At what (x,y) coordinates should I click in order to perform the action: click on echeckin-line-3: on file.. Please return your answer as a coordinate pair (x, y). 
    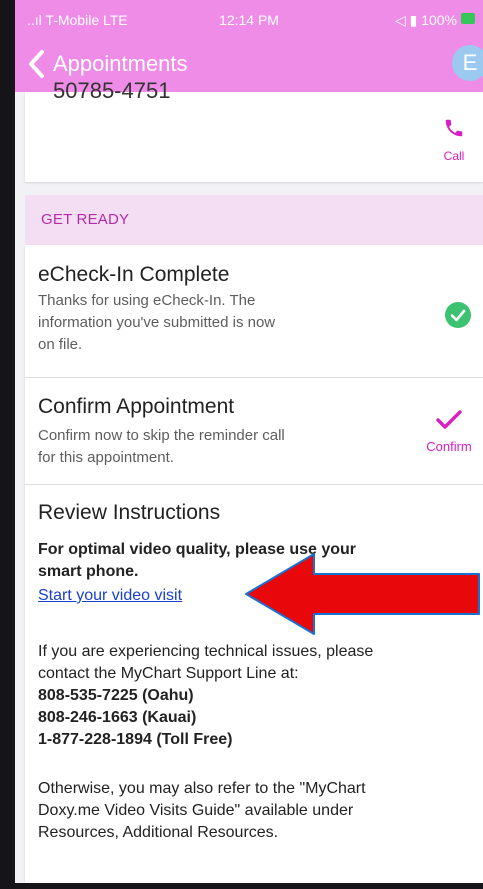
    Looking at the image, I should click on (60, 344).